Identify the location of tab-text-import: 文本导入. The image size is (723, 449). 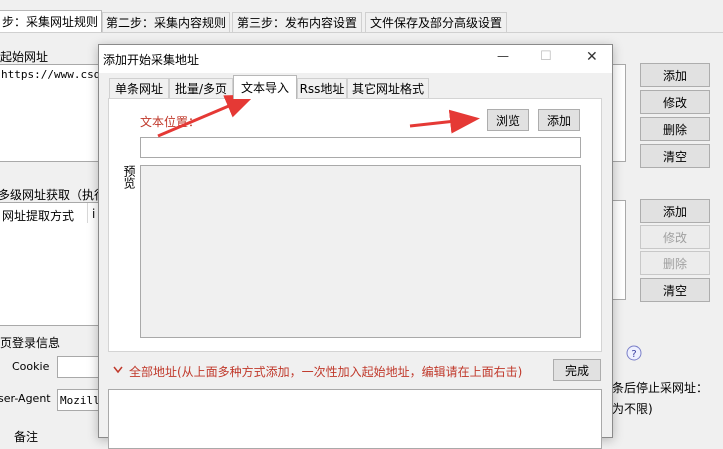
(265, 87).